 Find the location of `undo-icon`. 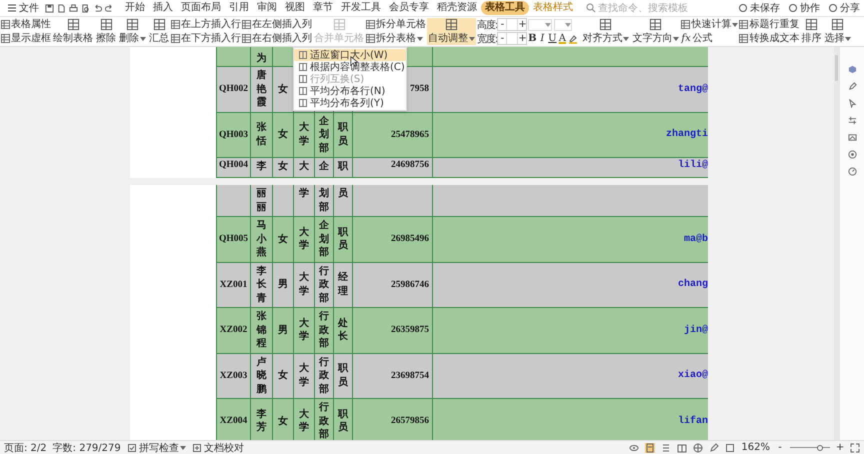

undo-icon is located at coordinates (97, 8).